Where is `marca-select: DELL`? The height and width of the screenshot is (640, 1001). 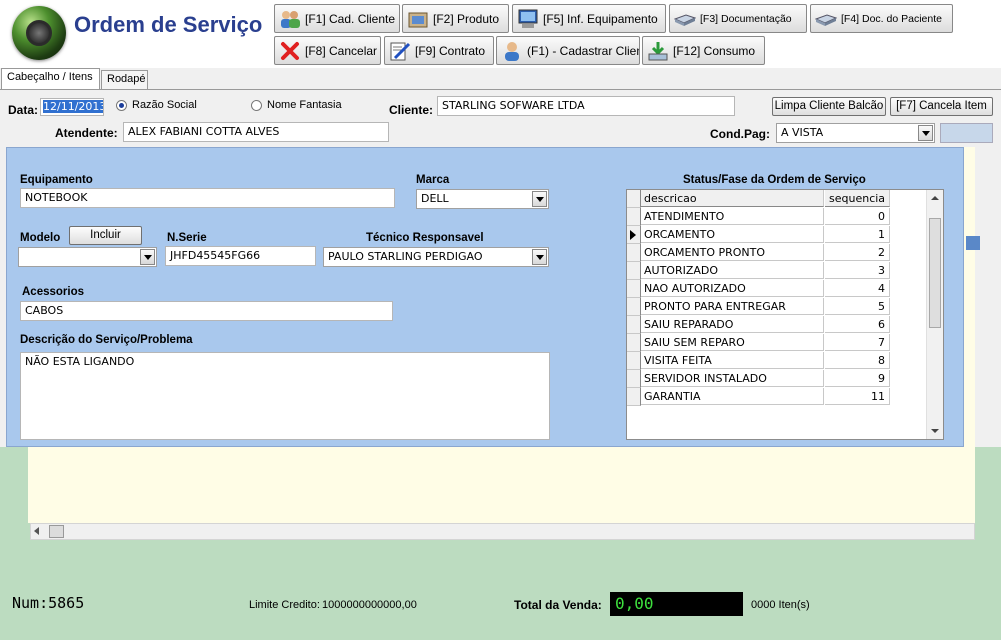 marca-select: DELL is located at coordinates (482, 199).